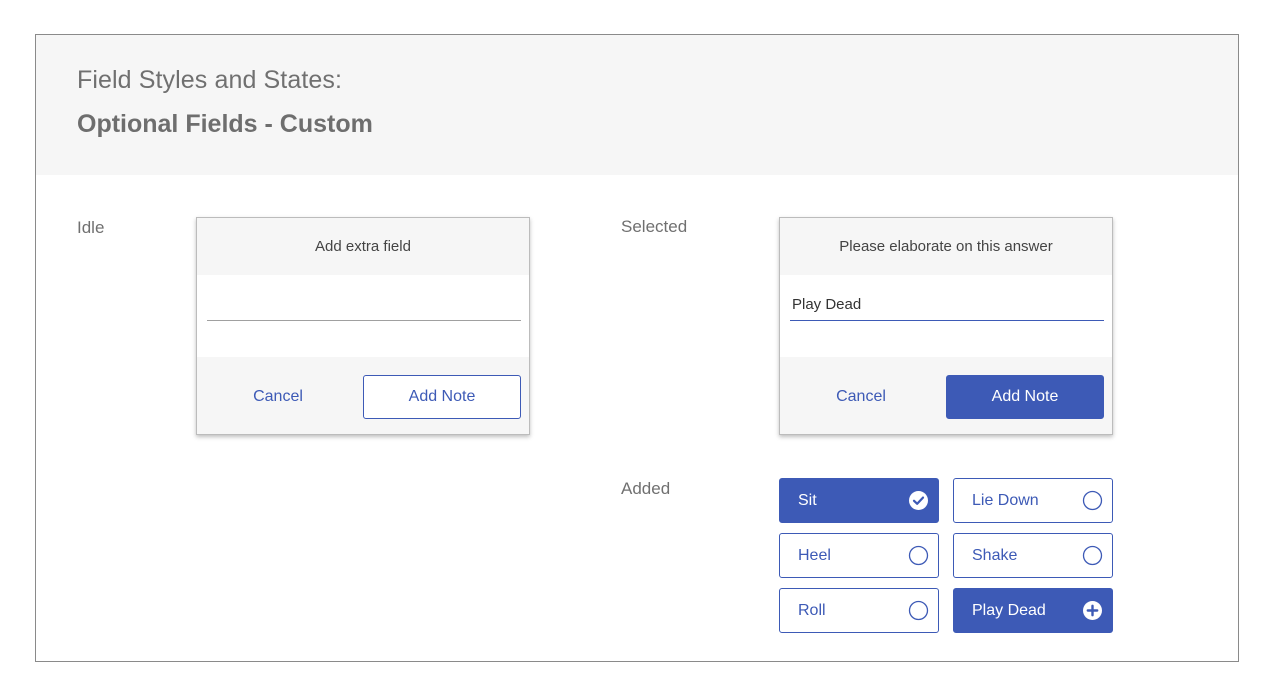 The width and height of the screenshot is (1276, 695). I want to click on chip-label: Roll, so click(812, 610).